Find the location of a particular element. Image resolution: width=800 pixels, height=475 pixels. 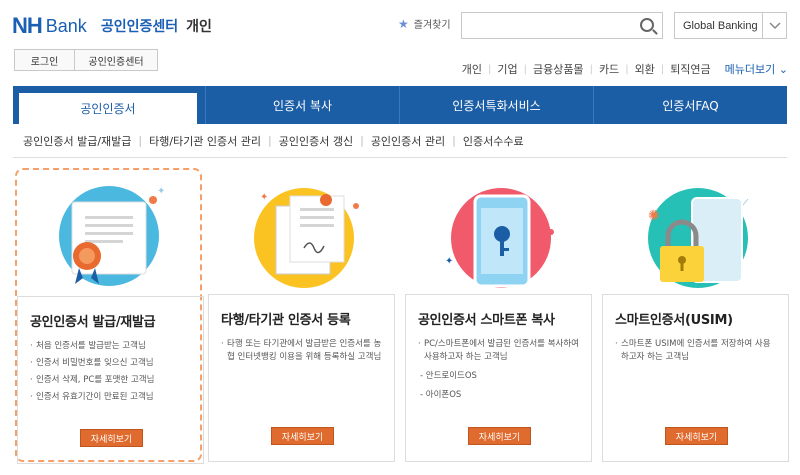

login-buttons: 로그인 공인인증센터 is located at coordinates (86, 60).